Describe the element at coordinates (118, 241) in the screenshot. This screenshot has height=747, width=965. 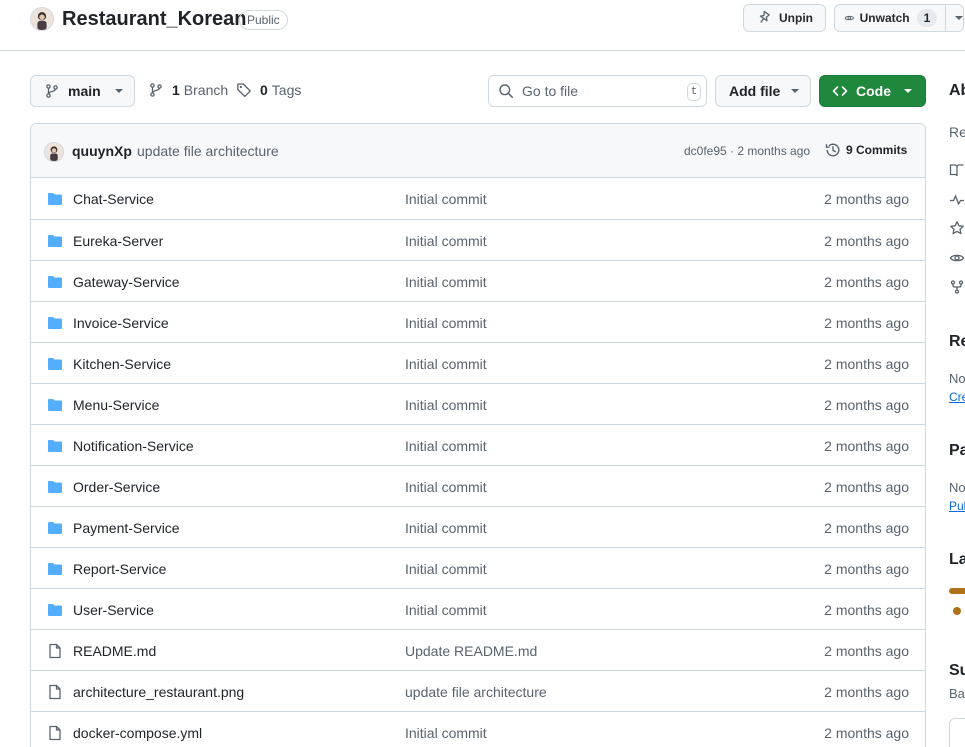
I see `file-name-link: Eureka-Server` at that location.